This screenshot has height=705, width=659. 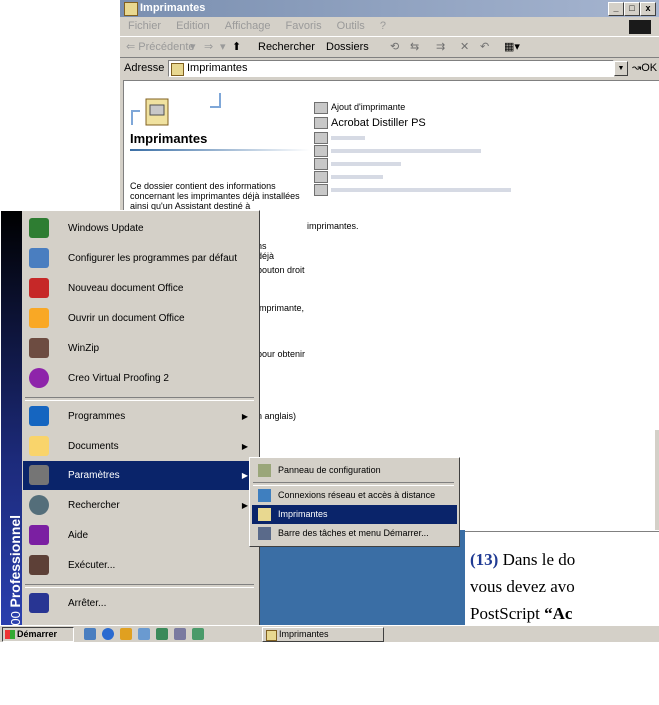 I want to click on menu-help: ?, so click(x=383, y=26).